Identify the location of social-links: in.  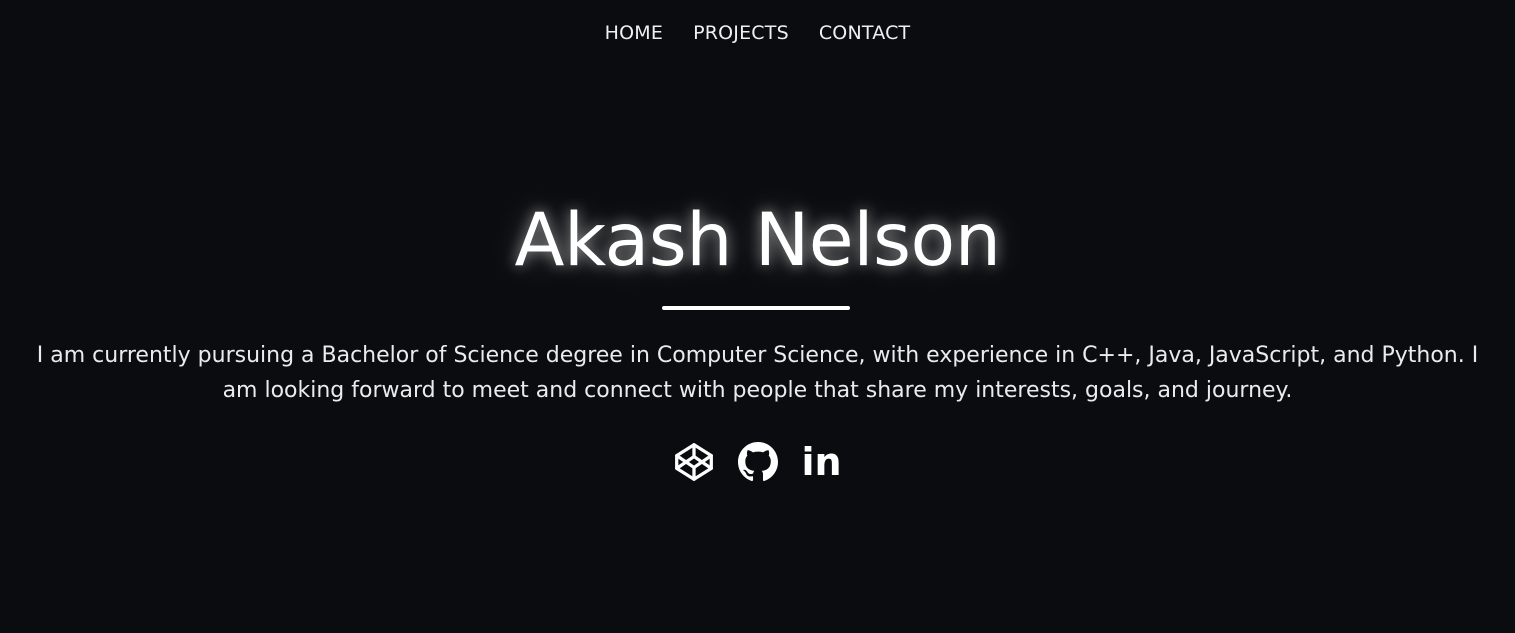
(757, 462).